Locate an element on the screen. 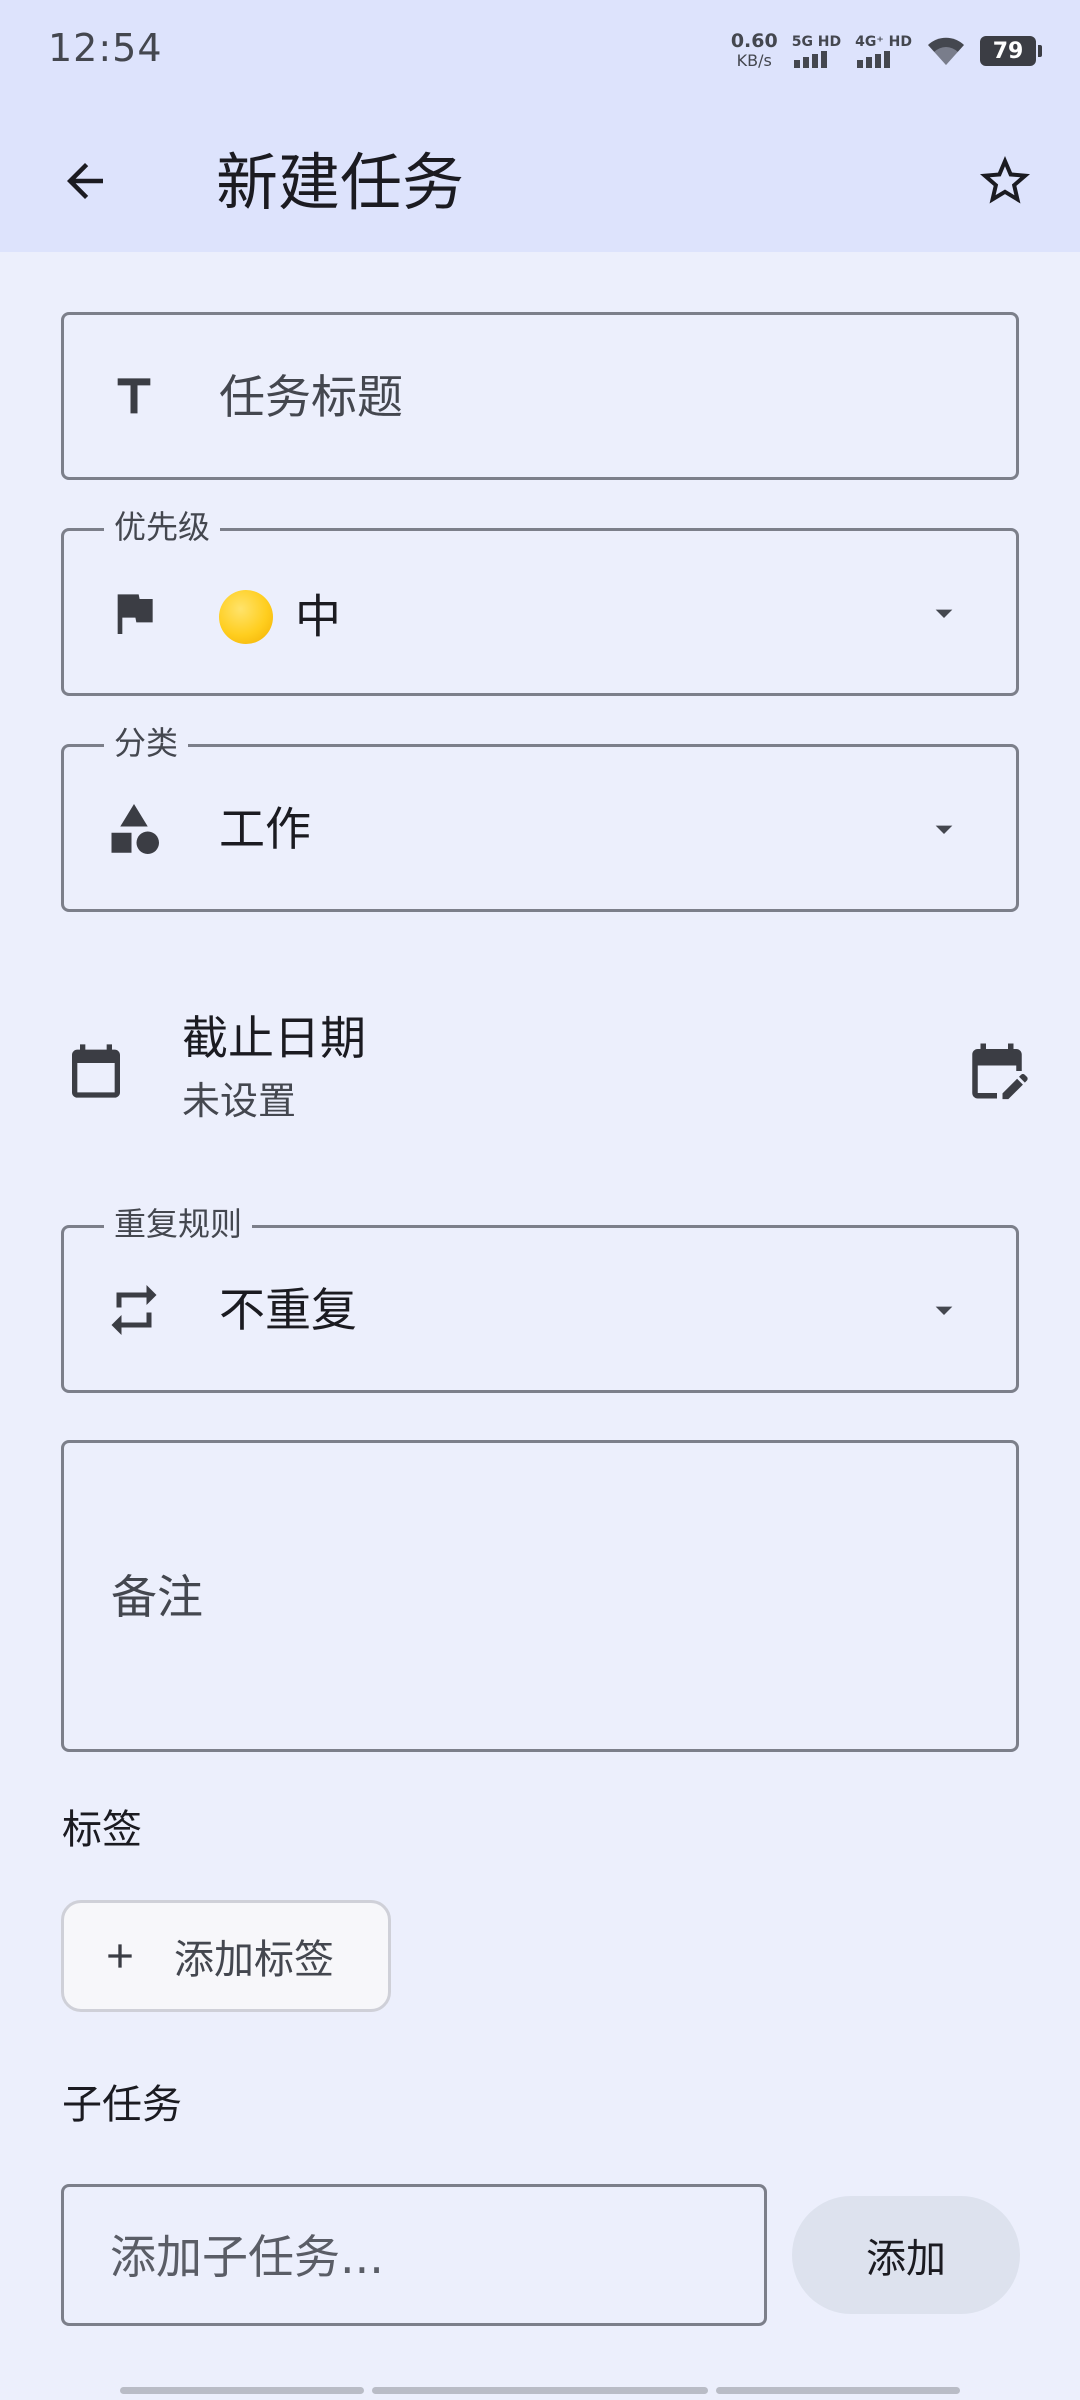  sim1-label: 5G HD is located at coordinates (816, 42).